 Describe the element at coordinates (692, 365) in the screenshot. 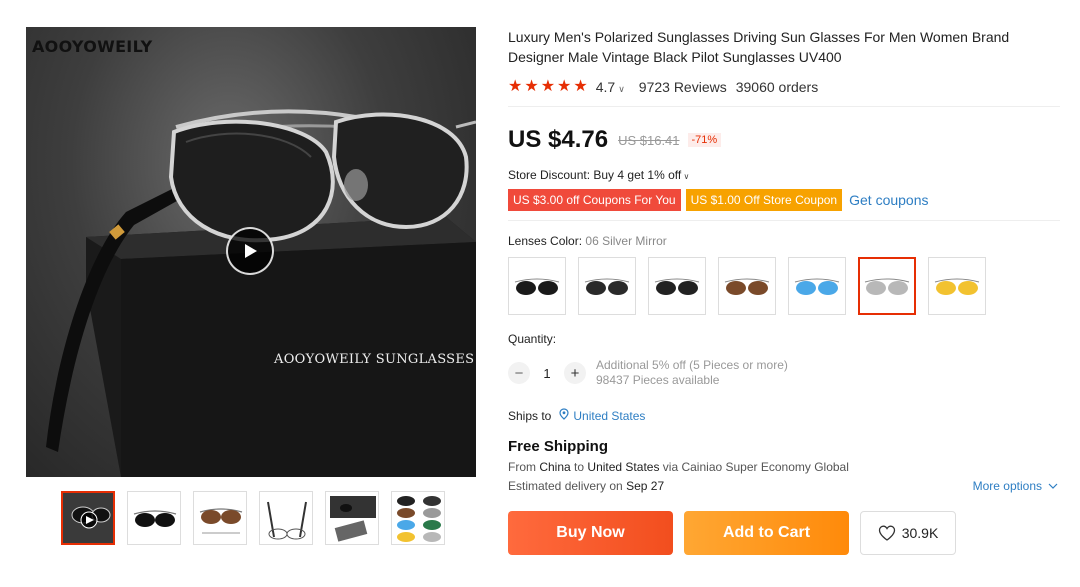

I see `bulk-discount-note: Additional 5% off (5 Pieces or more)` at that location.